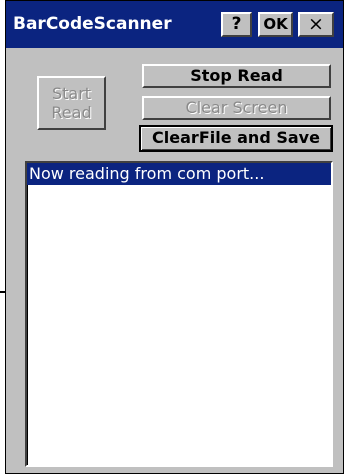 Image resolution: width=347 pixels, height=475 pixels. I want to click on close-button: ×, so click(316, 24).